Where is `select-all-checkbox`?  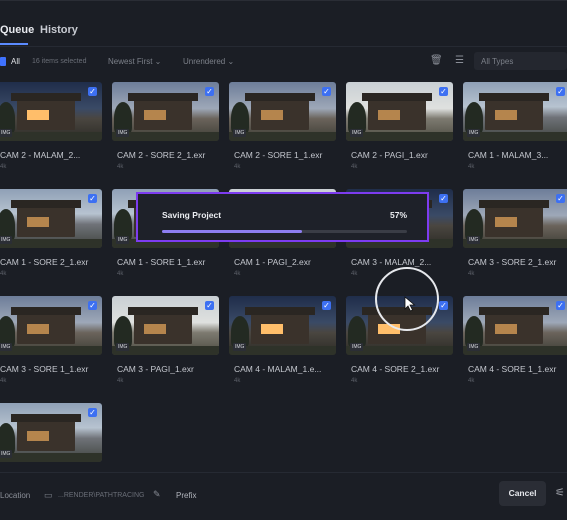 select-all-checkbox is located at coordinates (3, 61).